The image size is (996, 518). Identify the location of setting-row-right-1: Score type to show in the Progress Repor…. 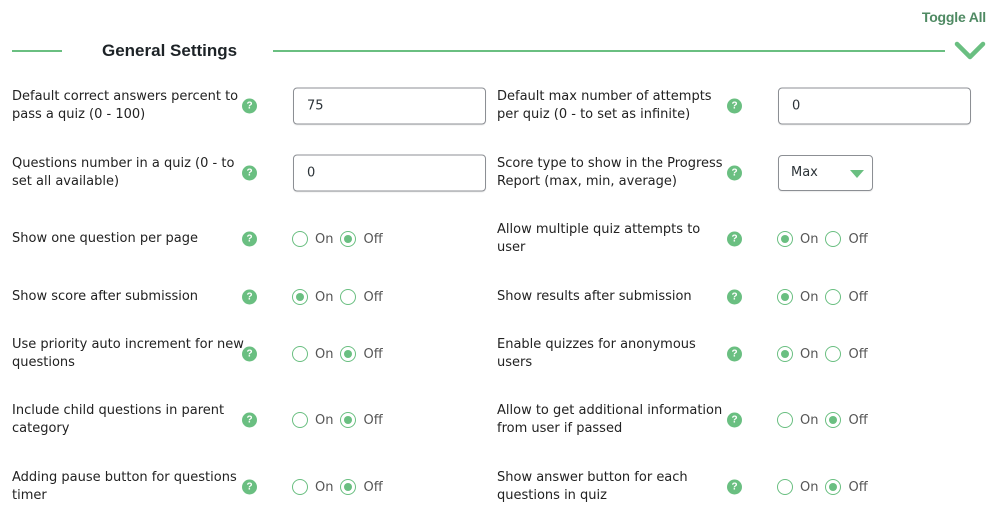
(737, 173).